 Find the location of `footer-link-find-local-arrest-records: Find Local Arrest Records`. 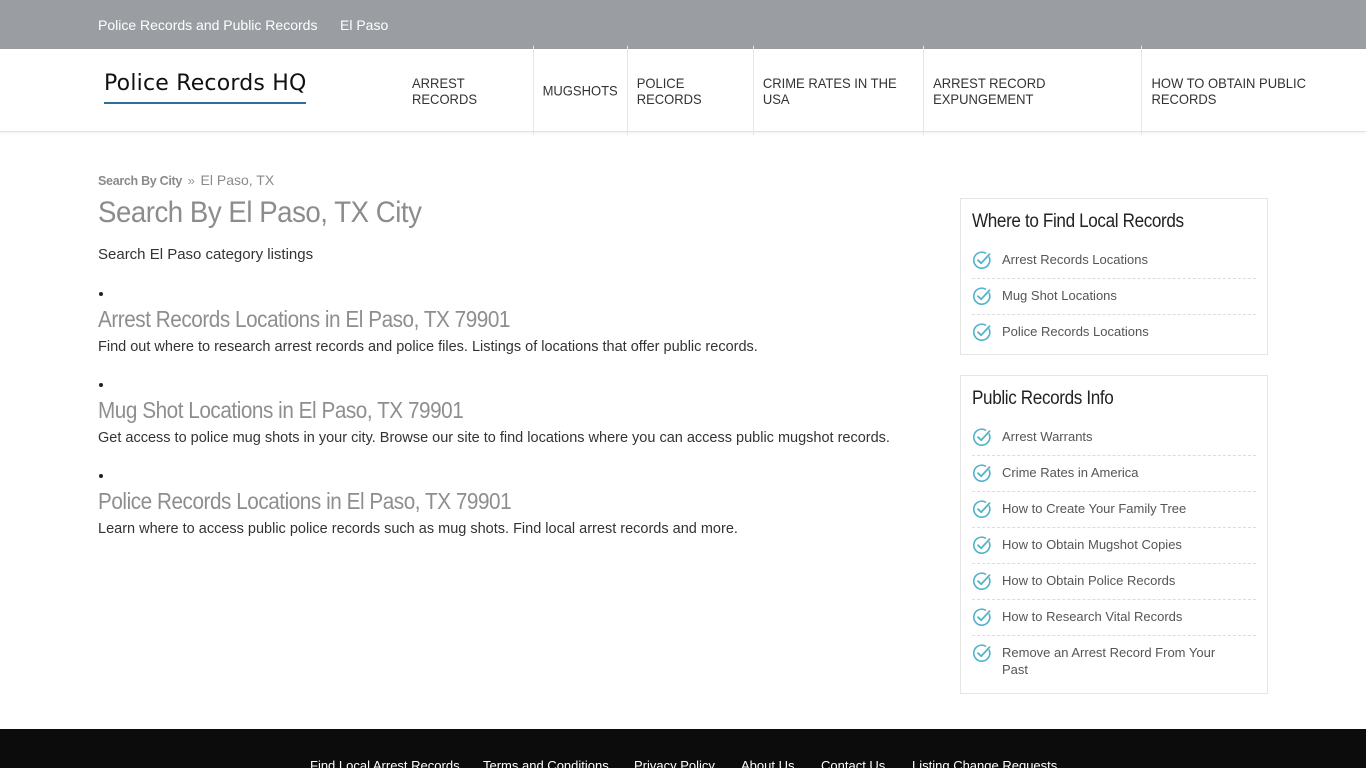

footer-link-find-local-arrest-records: Find Local Arrest Records is located at coordinates (385, 763).